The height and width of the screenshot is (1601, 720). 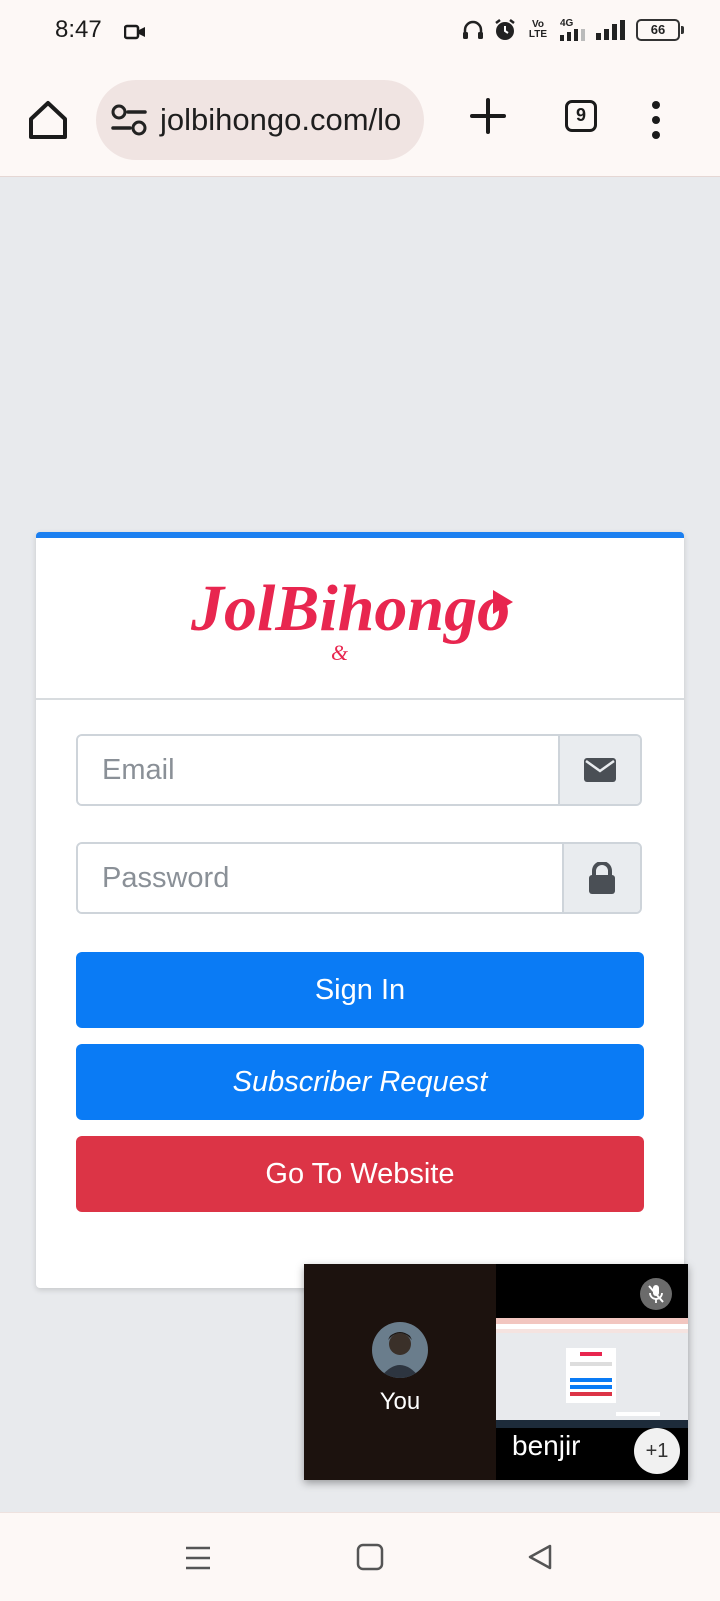 I want to click on more-participants-badge: +1, so click(x=657, y=1451).